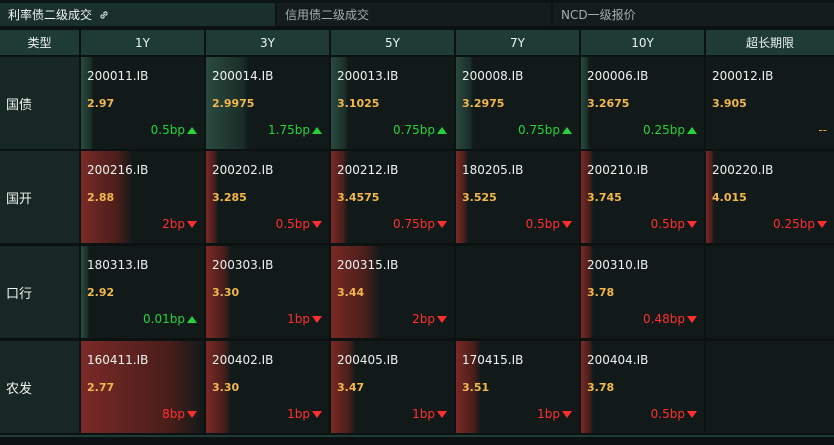 This screenshot has height=445, width=834. Describe the element at coordinates (39, 387) in the screenshot. I see `row-type-label: 农发` at that location.